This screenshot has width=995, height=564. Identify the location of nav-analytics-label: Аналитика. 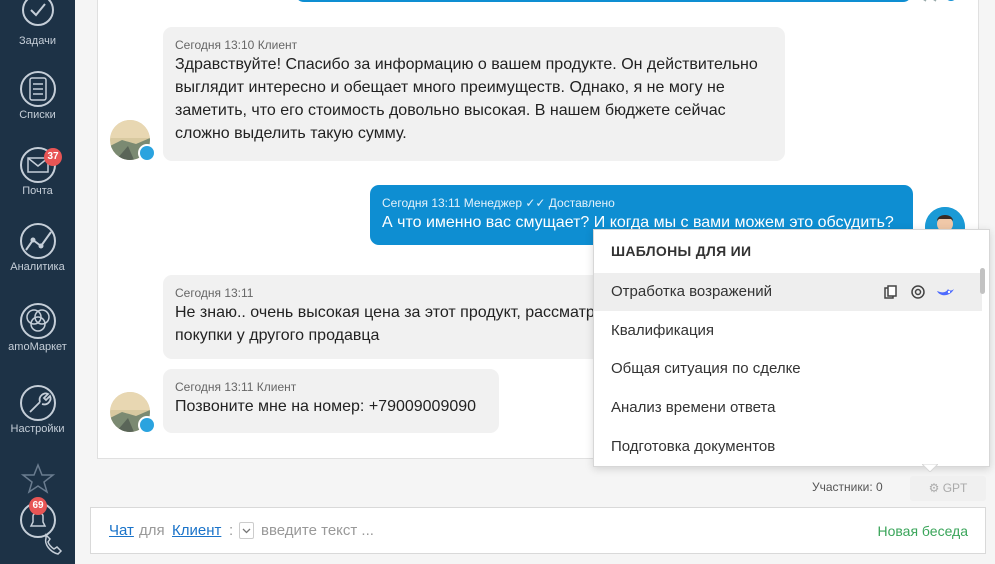
(37, 267).